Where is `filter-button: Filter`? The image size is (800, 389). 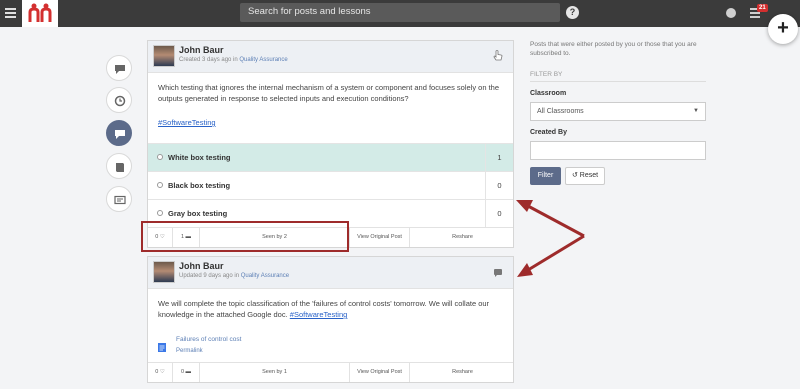 filter-button: Filter is located at coordinates (545, 176).